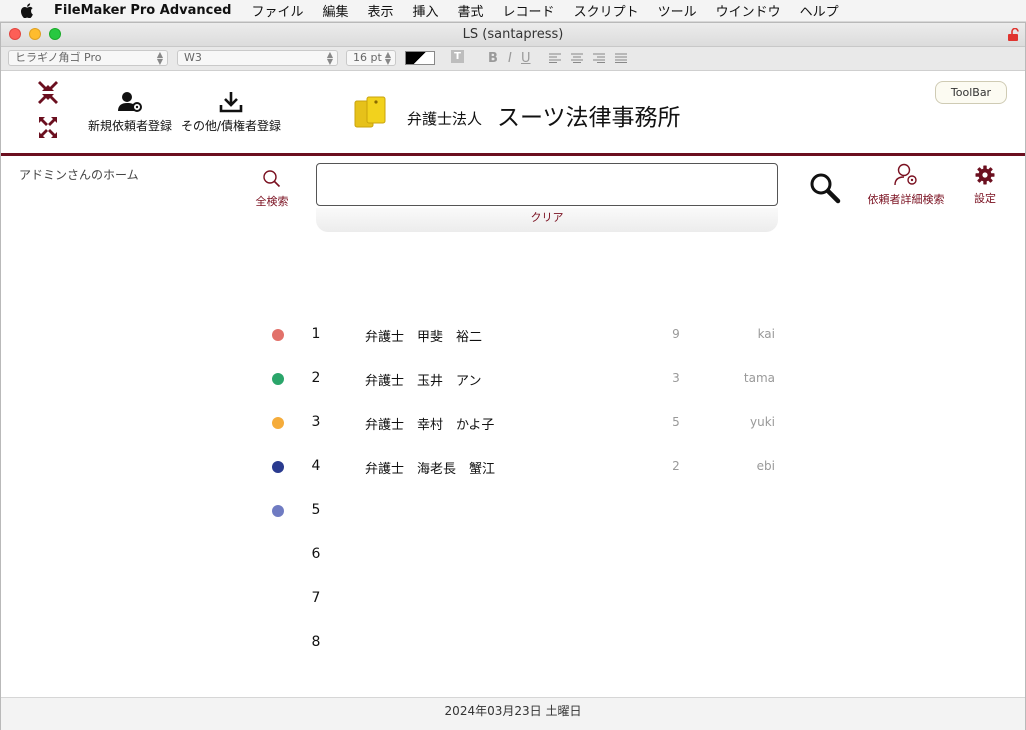 The image size is (1026, 730). I want to click on search-all-label: 全検索, so click(272, 201).